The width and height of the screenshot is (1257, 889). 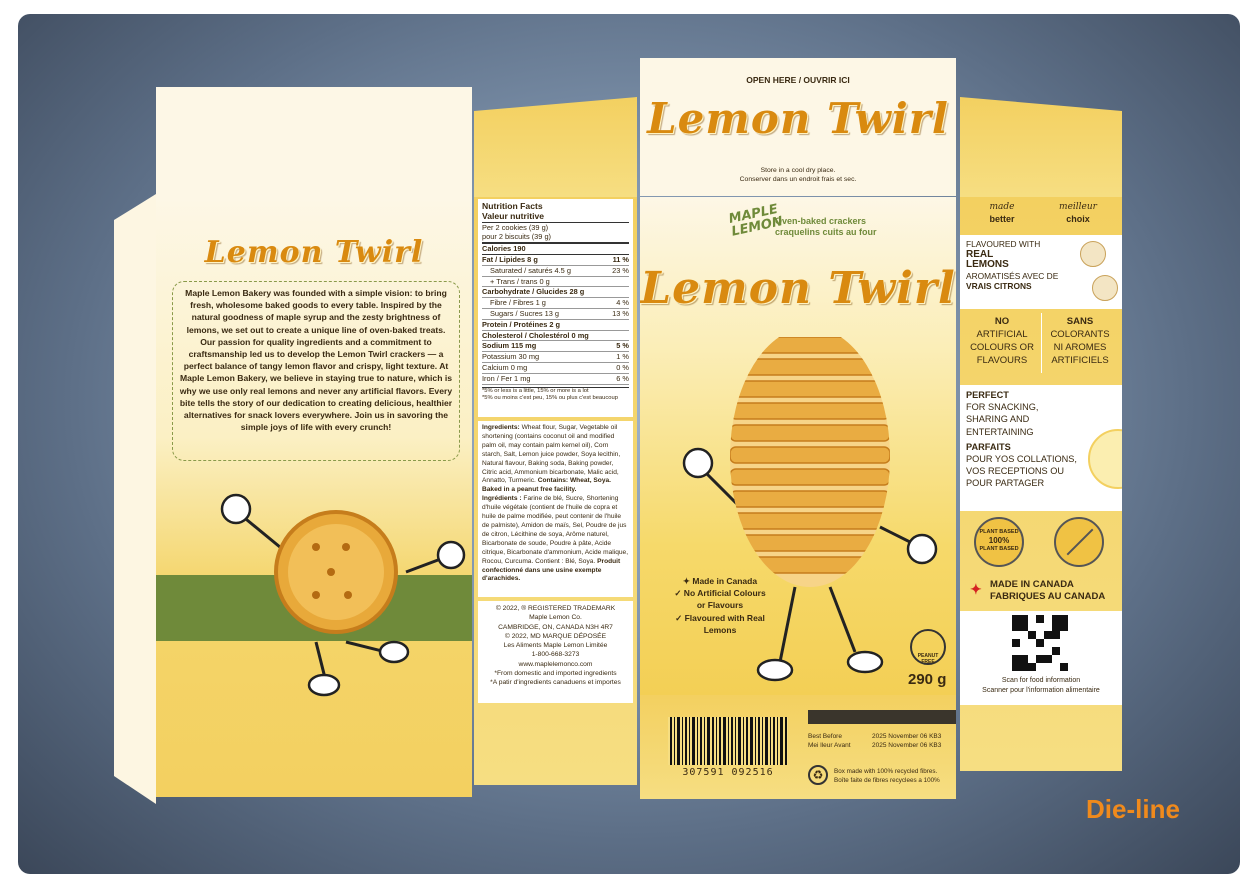 I want to click on plant-2: 100%, so click(x=999, y=540).